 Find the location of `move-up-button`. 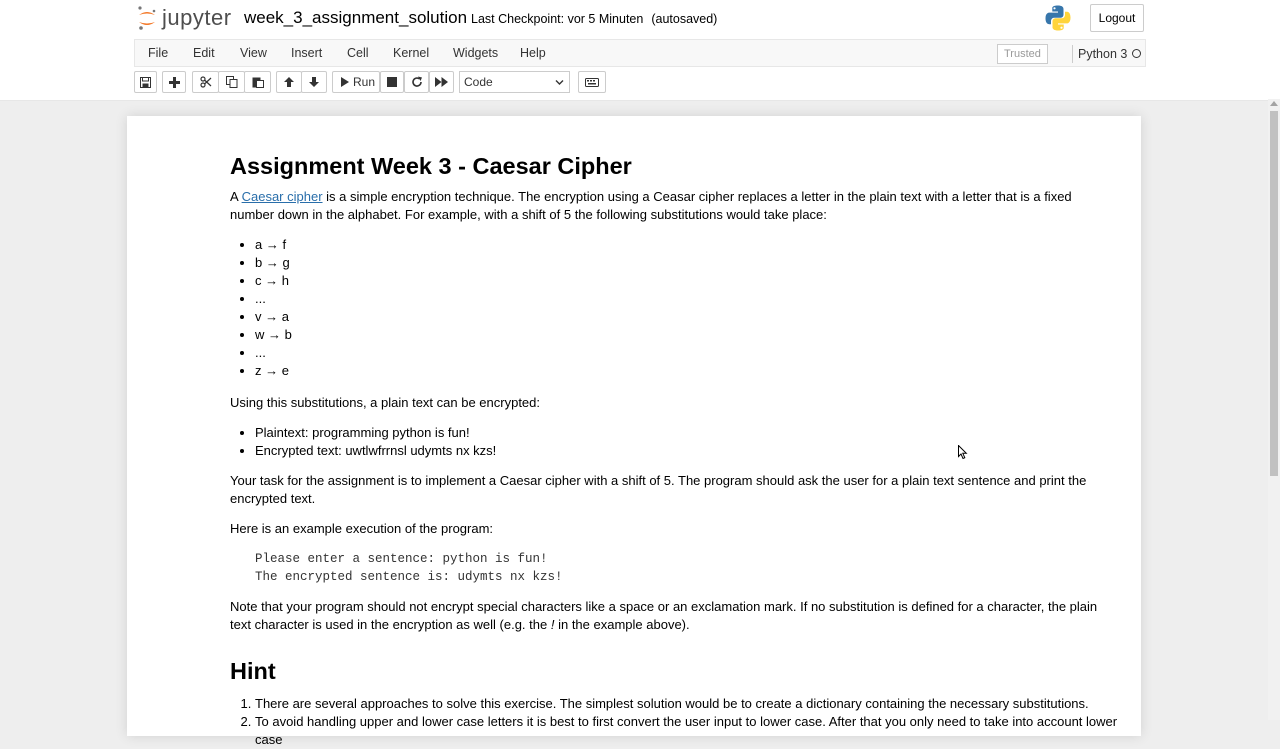

move-up-button is located at coordinates (289, 82).